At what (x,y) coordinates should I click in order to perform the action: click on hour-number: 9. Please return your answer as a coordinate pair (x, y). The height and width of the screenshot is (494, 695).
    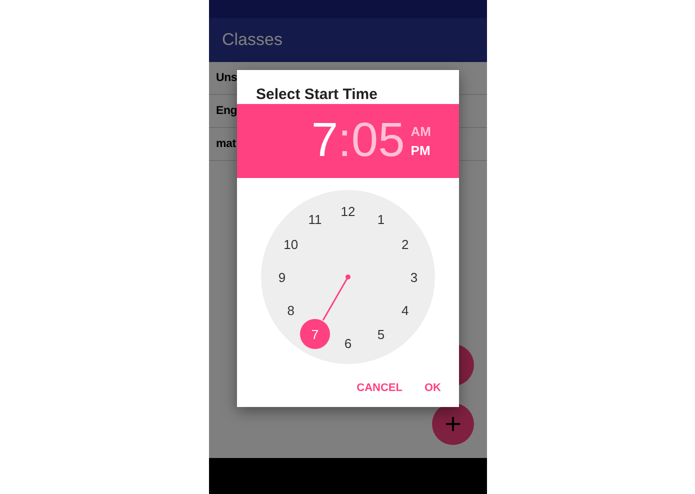
    Looking at the image, I should click on (282, 277).